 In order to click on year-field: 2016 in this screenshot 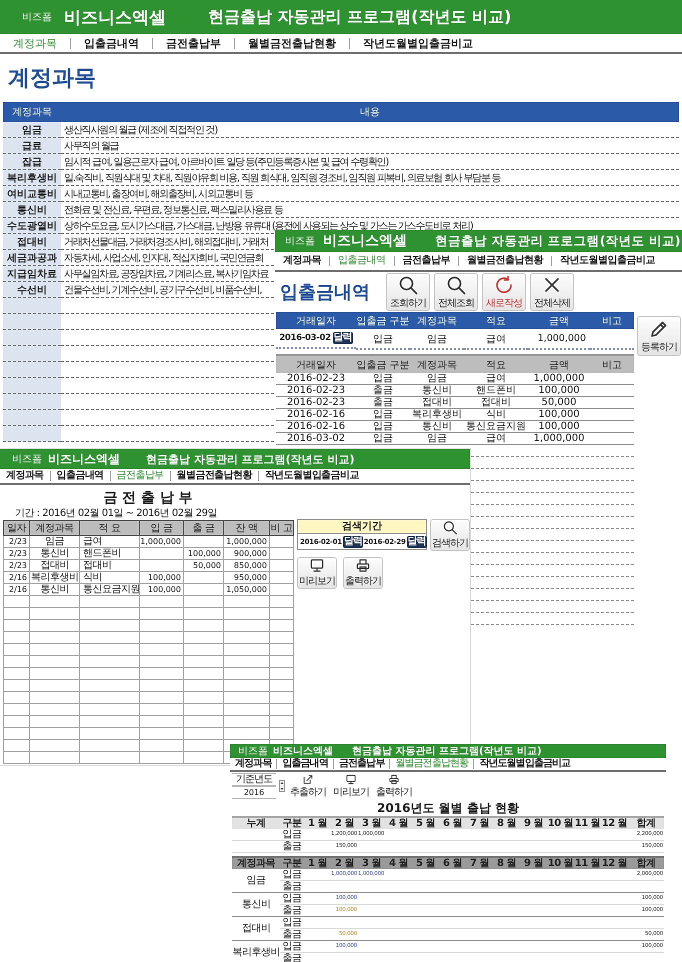, I will do `click(254, 792)`.